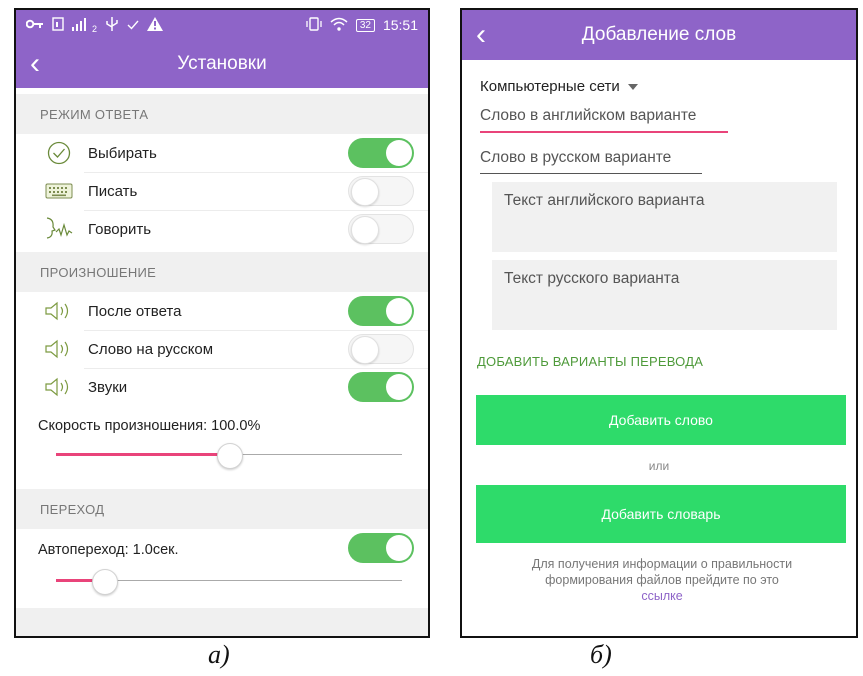  What do you see at coordinates (229, 582) in the screenshot?
I see `auto-transition-slider` at bounding box center [229, 582].